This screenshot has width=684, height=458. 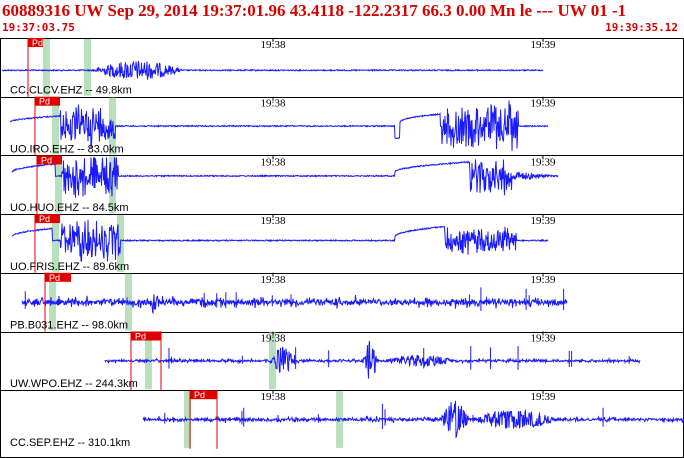 What do you see at coordinates (283, 243) in the screenshot?
I see `trace-row: 19:38 19:39 Pd UO.FRIS.EHZ -- 89.6km` at bounding box center [283, 243].